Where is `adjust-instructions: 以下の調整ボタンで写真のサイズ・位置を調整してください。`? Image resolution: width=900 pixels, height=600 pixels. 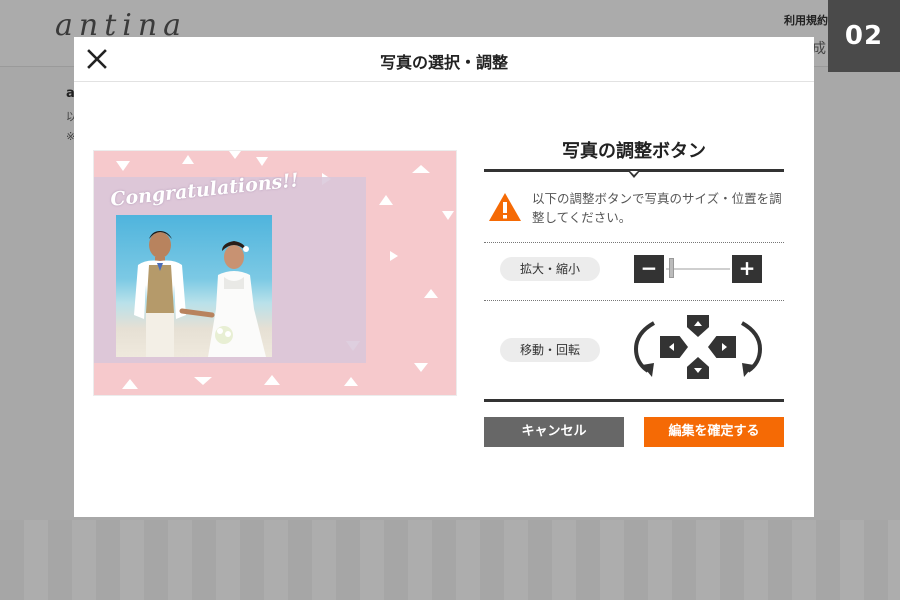 adjust-instructions: 以下の調整ボタンで写真のサイズ・位置を調整してください。 is located at coordinates (657, 208).